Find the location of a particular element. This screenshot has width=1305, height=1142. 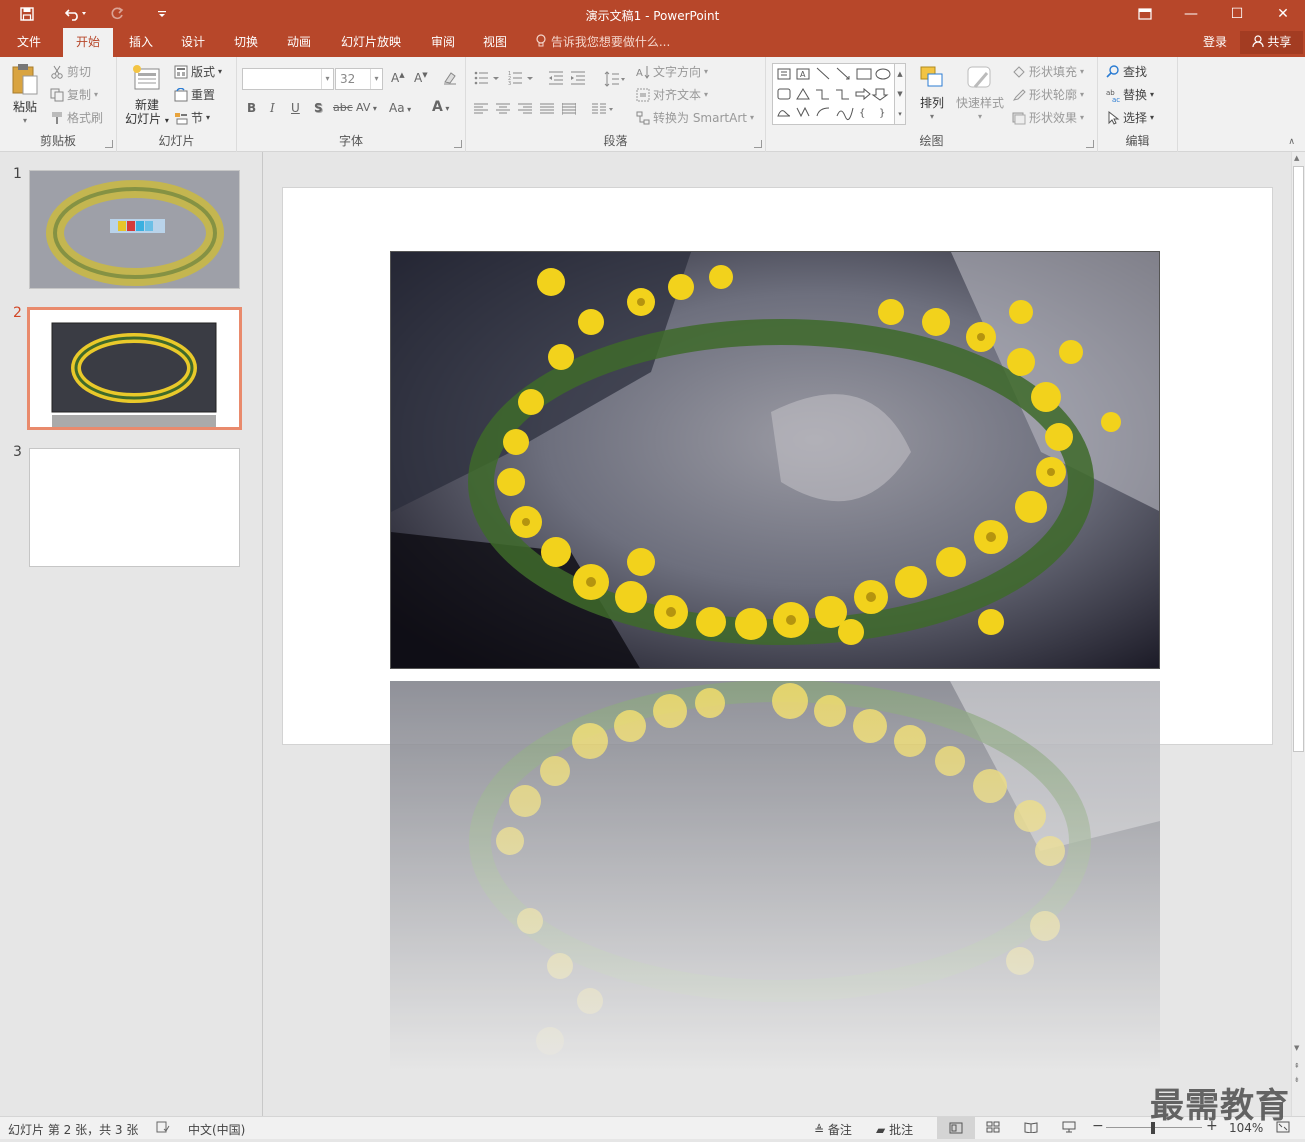

tab-file: 文件 is located at coordinates (29, 42).